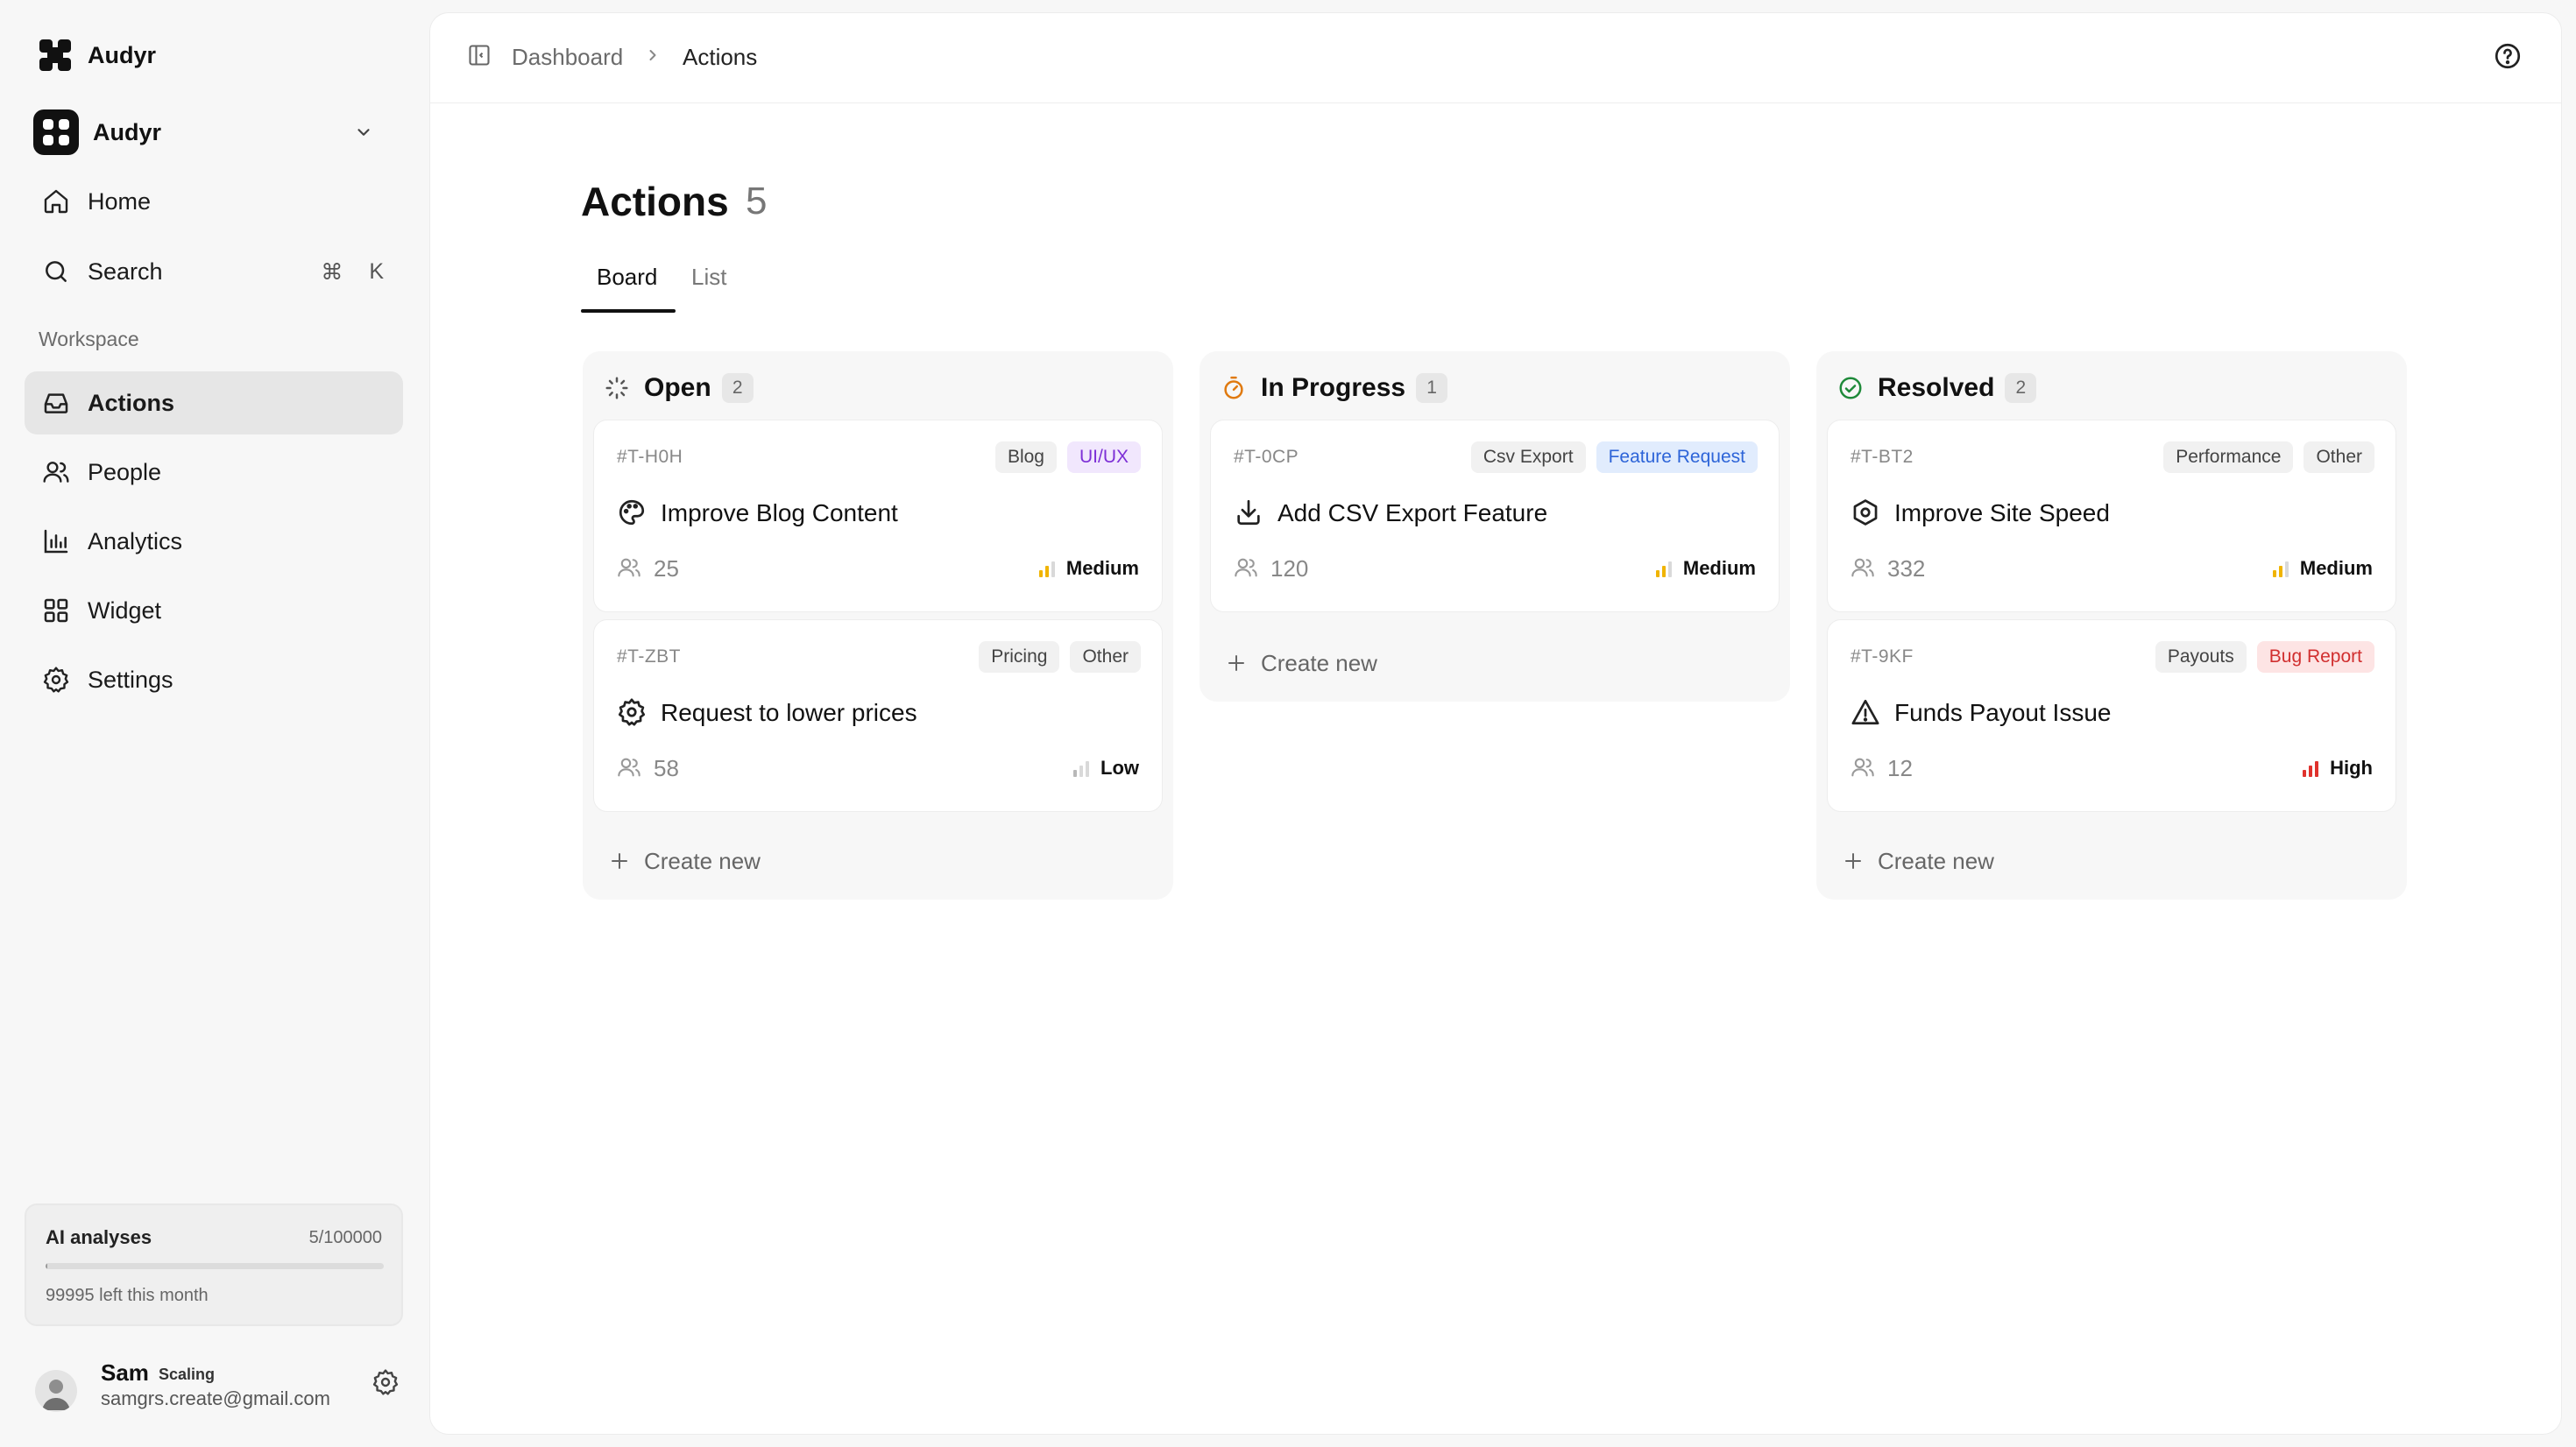 This screenshot has width=2576, height=1447. What do you see at coordinates (481, 57) in the screenshot?
I see `sidebar-toggle-icon` at bounding box center [481, 57].